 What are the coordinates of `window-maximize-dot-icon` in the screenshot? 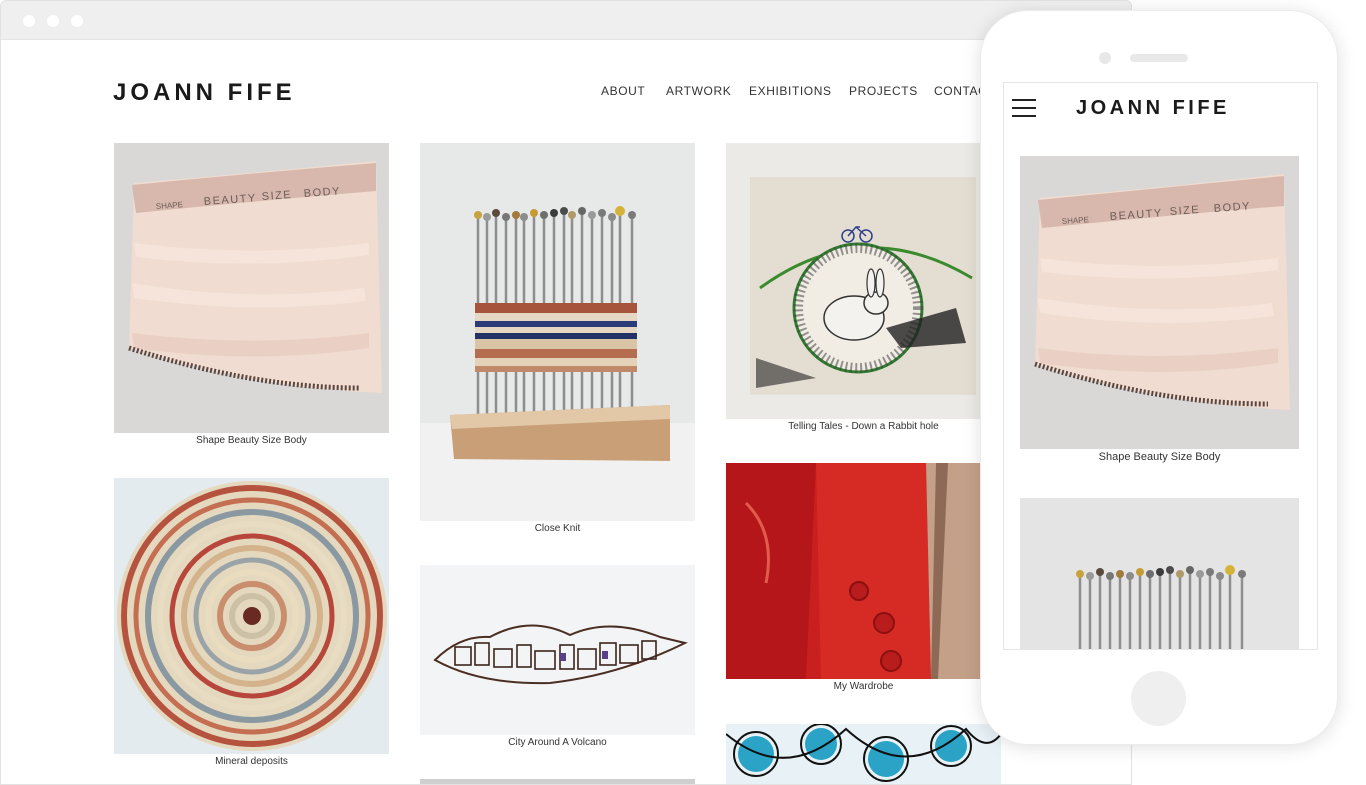 It's located at (77, 21).